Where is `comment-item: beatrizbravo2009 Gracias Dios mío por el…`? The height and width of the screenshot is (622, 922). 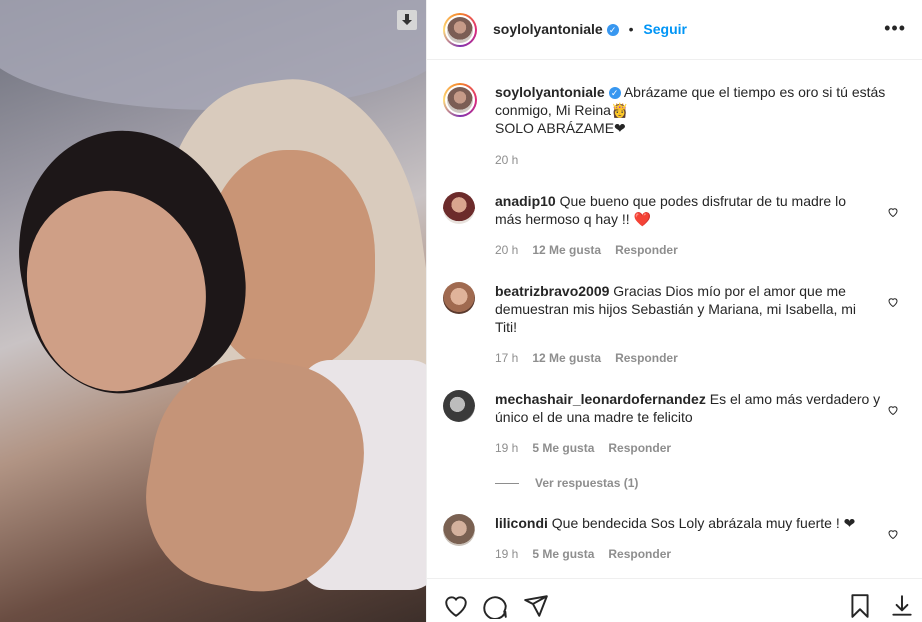 comment-item: beatrizbravo2009 Gracias Dios mío por el… is located at coordinates (673, 327).